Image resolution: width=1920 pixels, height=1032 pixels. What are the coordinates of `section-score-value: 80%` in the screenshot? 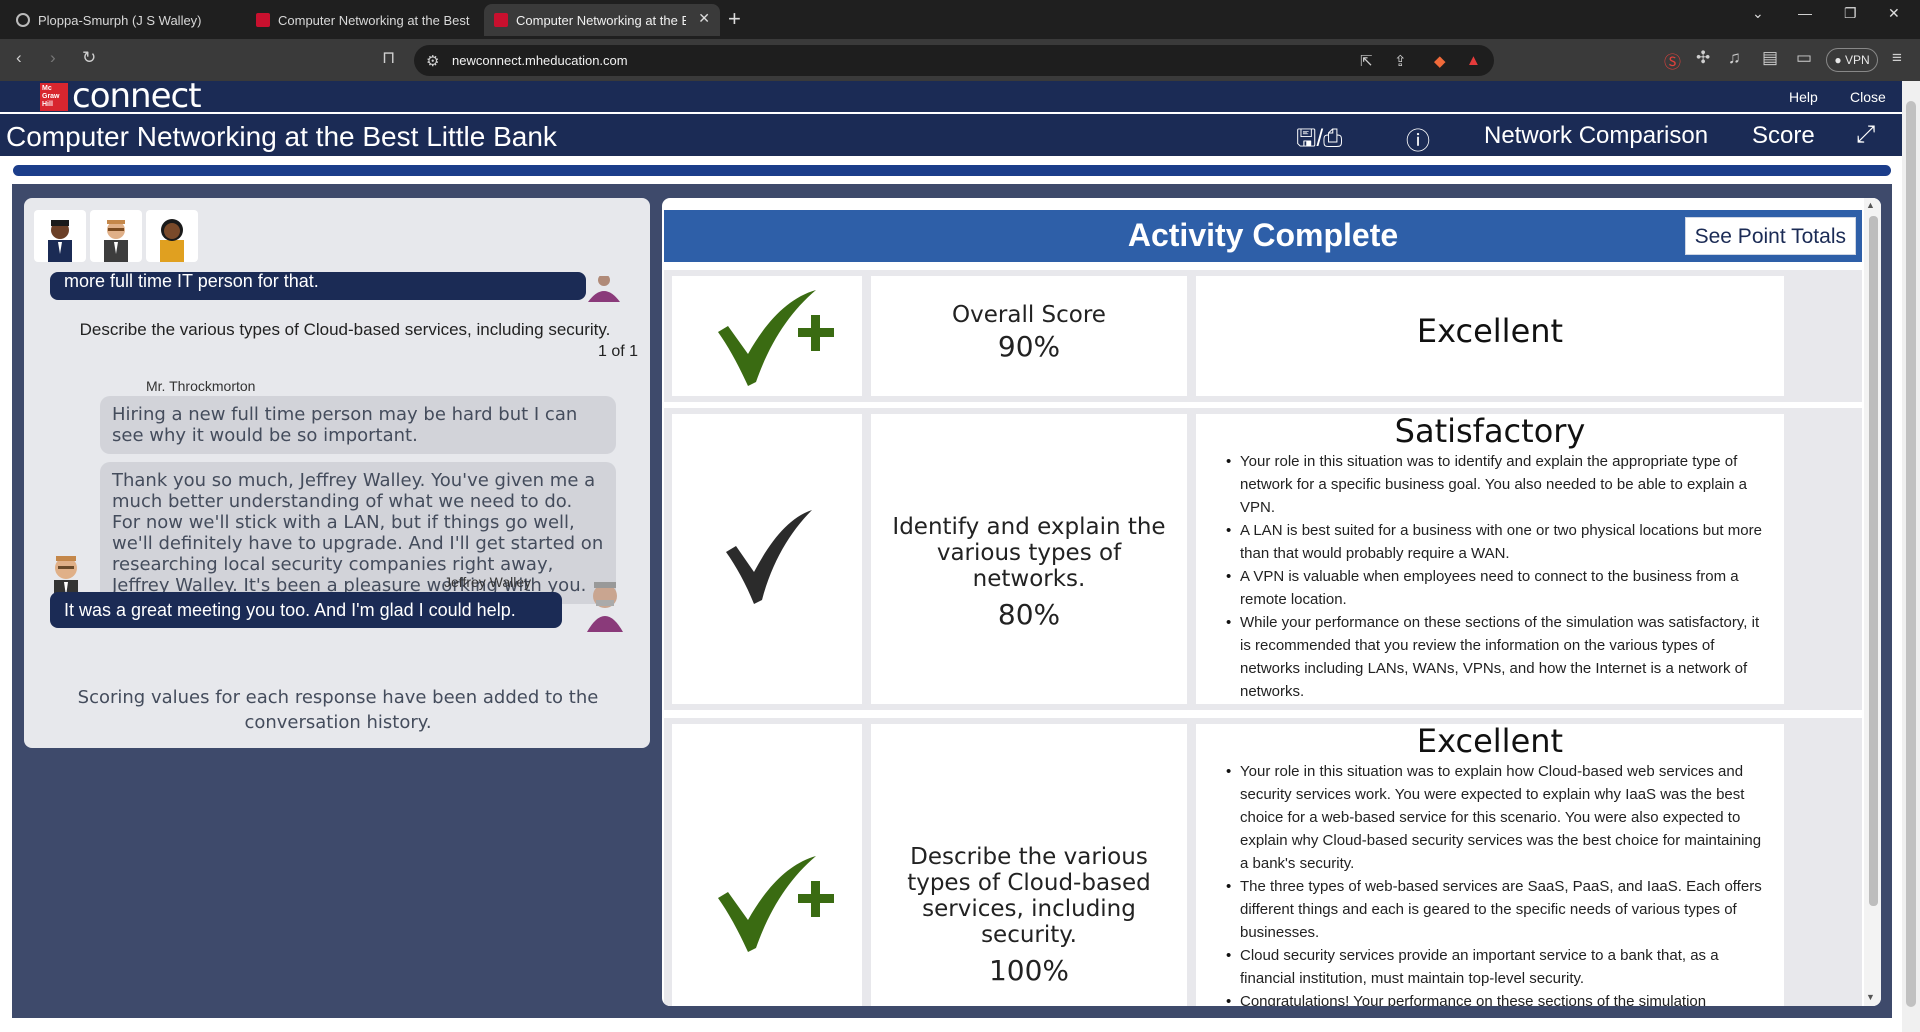 It's located at (1029, 614).